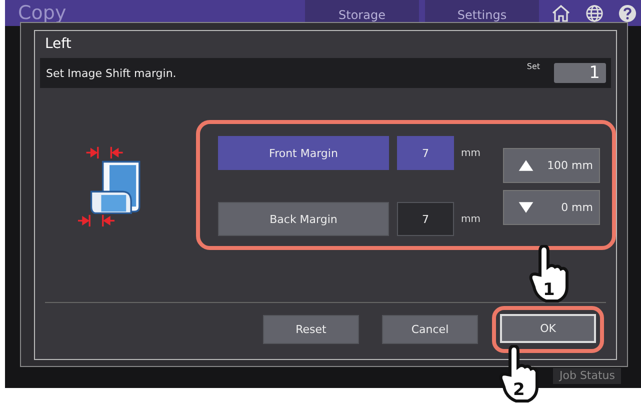 The height and width of the screenshot is (408, 641). What do you see at coordinates (551, 165) in the screenshot?
I see `step-up-button: 100 mm` at bounding box center [551, 165].